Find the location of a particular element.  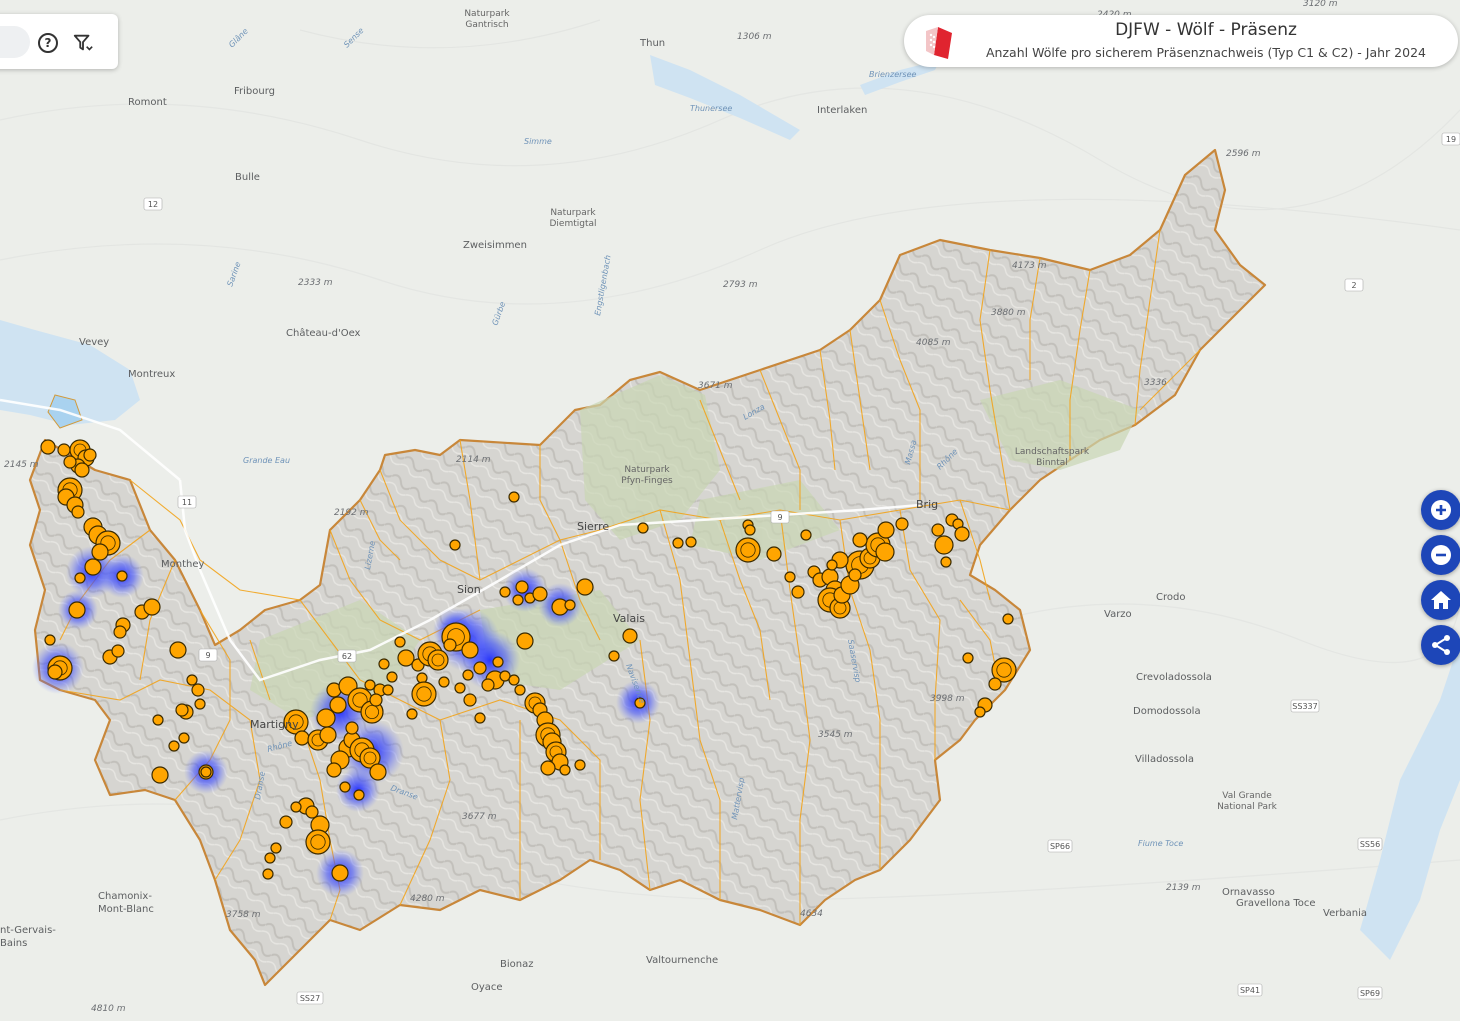

filter-button is located at coordinates (83, 43).